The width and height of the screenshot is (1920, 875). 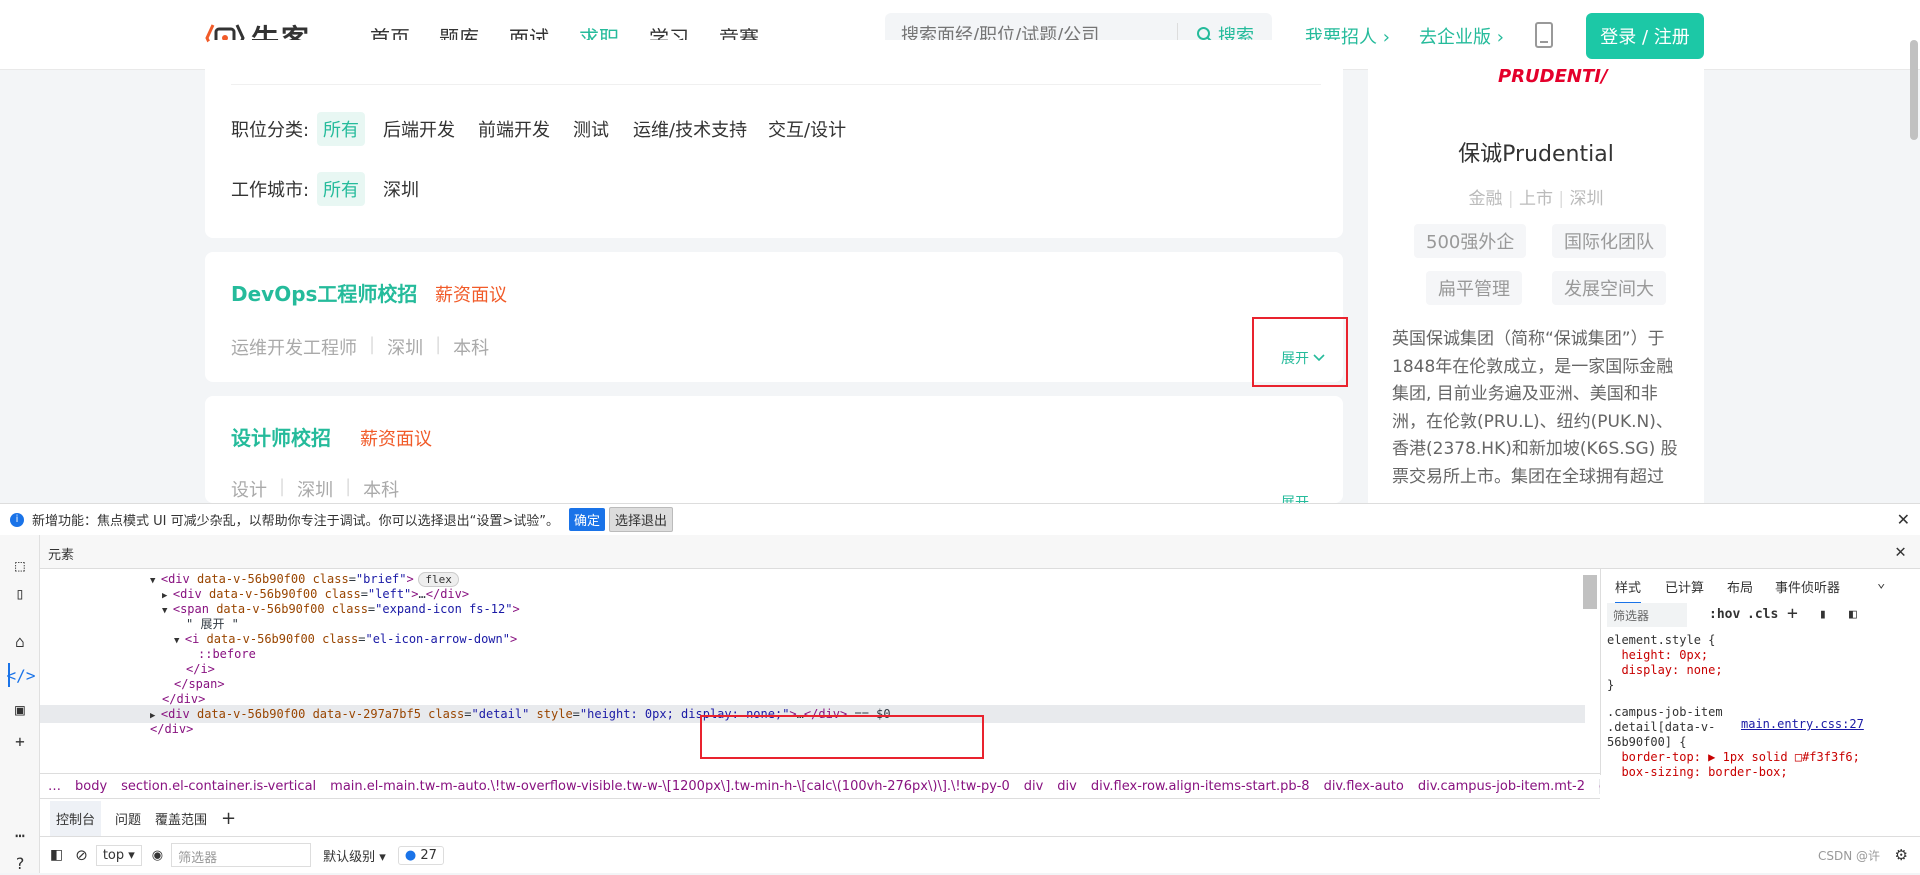 What do you see at coordinates (776, 84) in the screenshot?
I see `divider` at bounding box center [776, 84].